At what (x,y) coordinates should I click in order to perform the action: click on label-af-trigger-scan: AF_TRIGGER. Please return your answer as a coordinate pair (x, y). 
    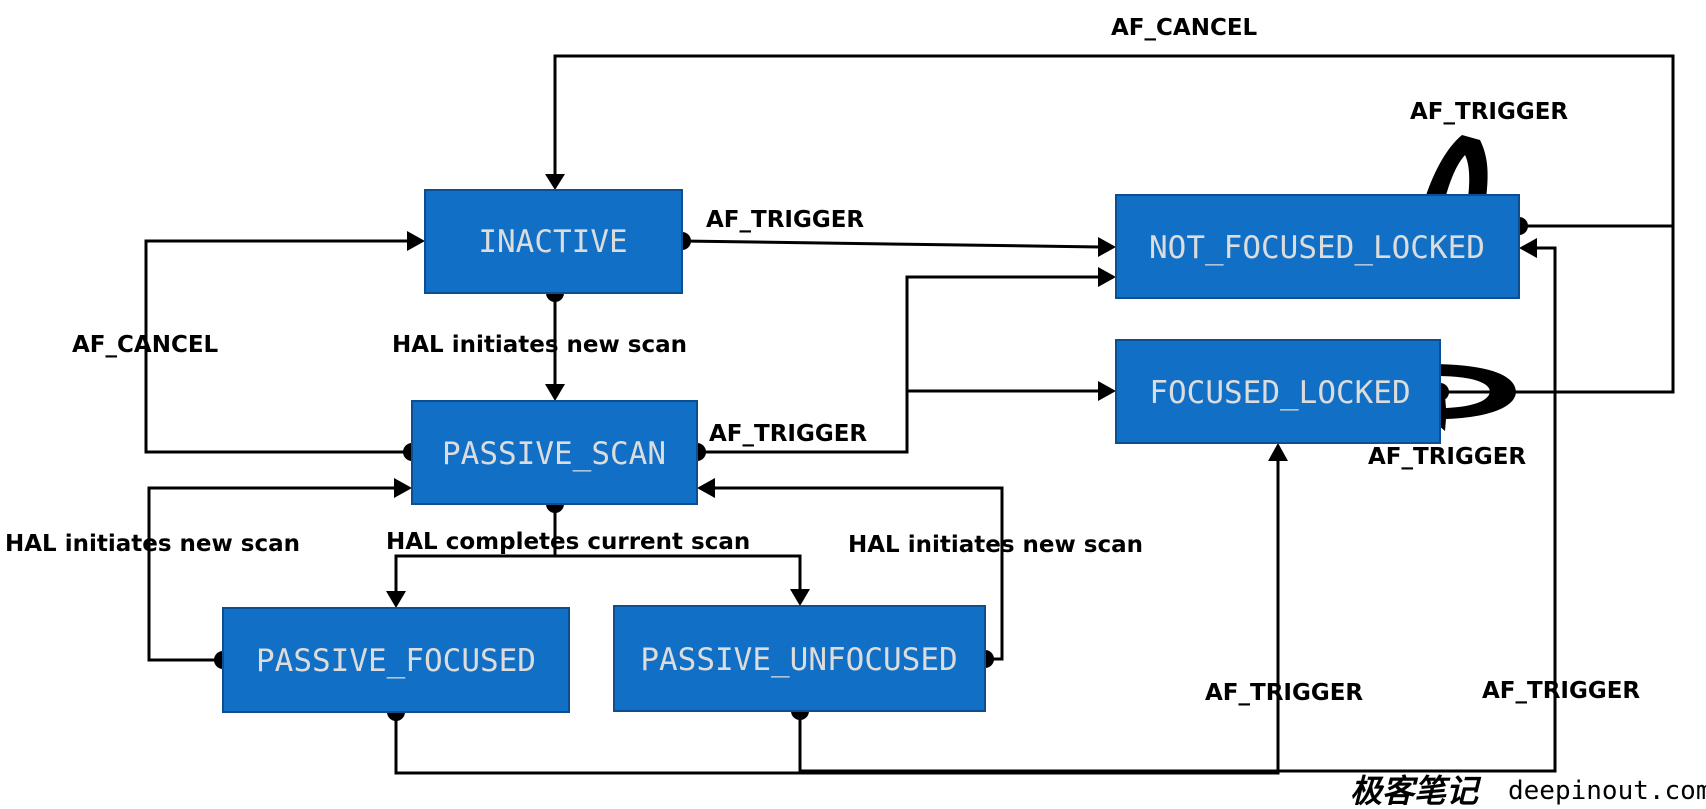
    Looking at the image, I should click on (788, 434).